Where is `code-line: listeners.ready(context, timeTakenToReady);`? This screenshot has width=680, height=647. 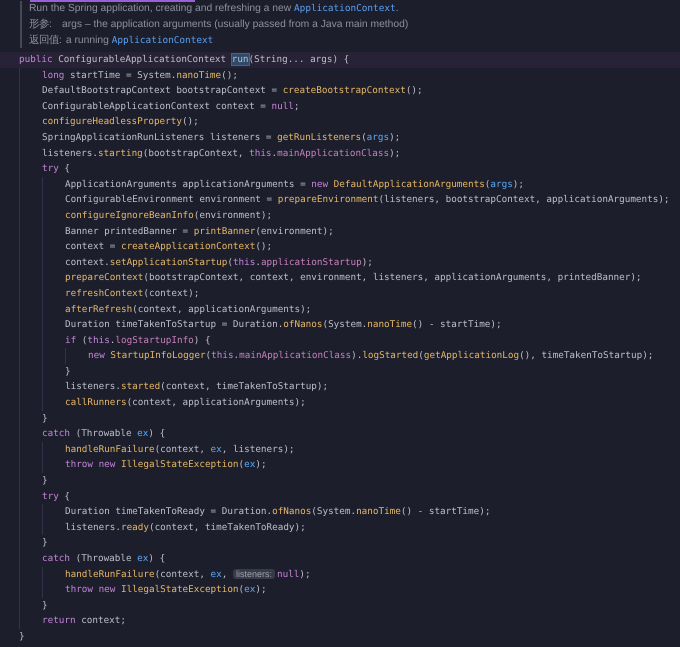
code-line: listeners.ready(context, timeTakenToReady); is located at coordinates (185, 527).